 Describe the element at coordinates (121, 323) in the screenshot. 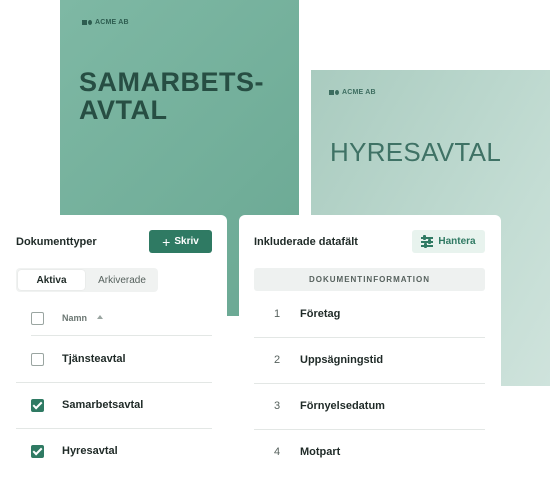

I see `table-header` at that location.